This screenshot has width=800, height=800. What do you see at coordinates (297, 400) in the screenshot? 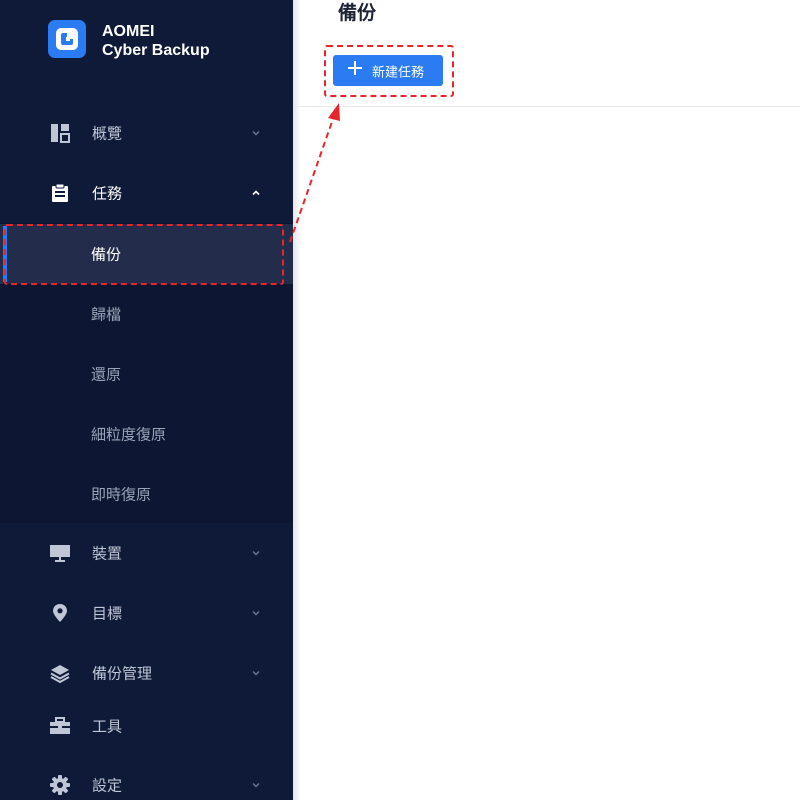
I see `sidebar-shadow` at bounding box center [297, 400].